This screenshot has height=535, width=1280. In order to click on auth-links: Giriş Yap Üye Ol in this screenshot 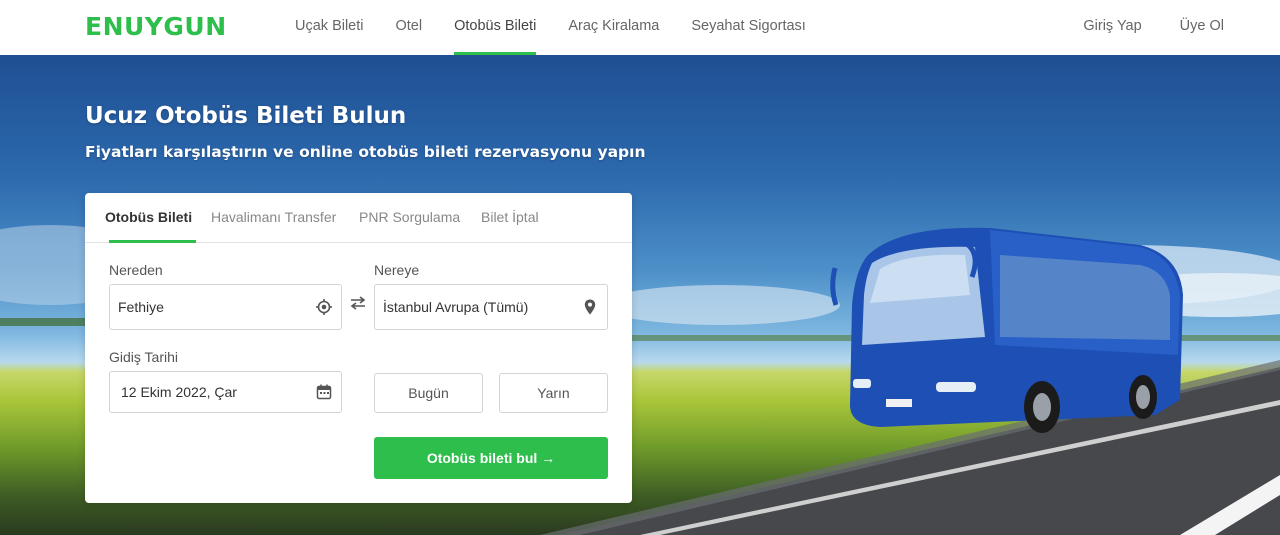, I will do `click(1134, 27)`.